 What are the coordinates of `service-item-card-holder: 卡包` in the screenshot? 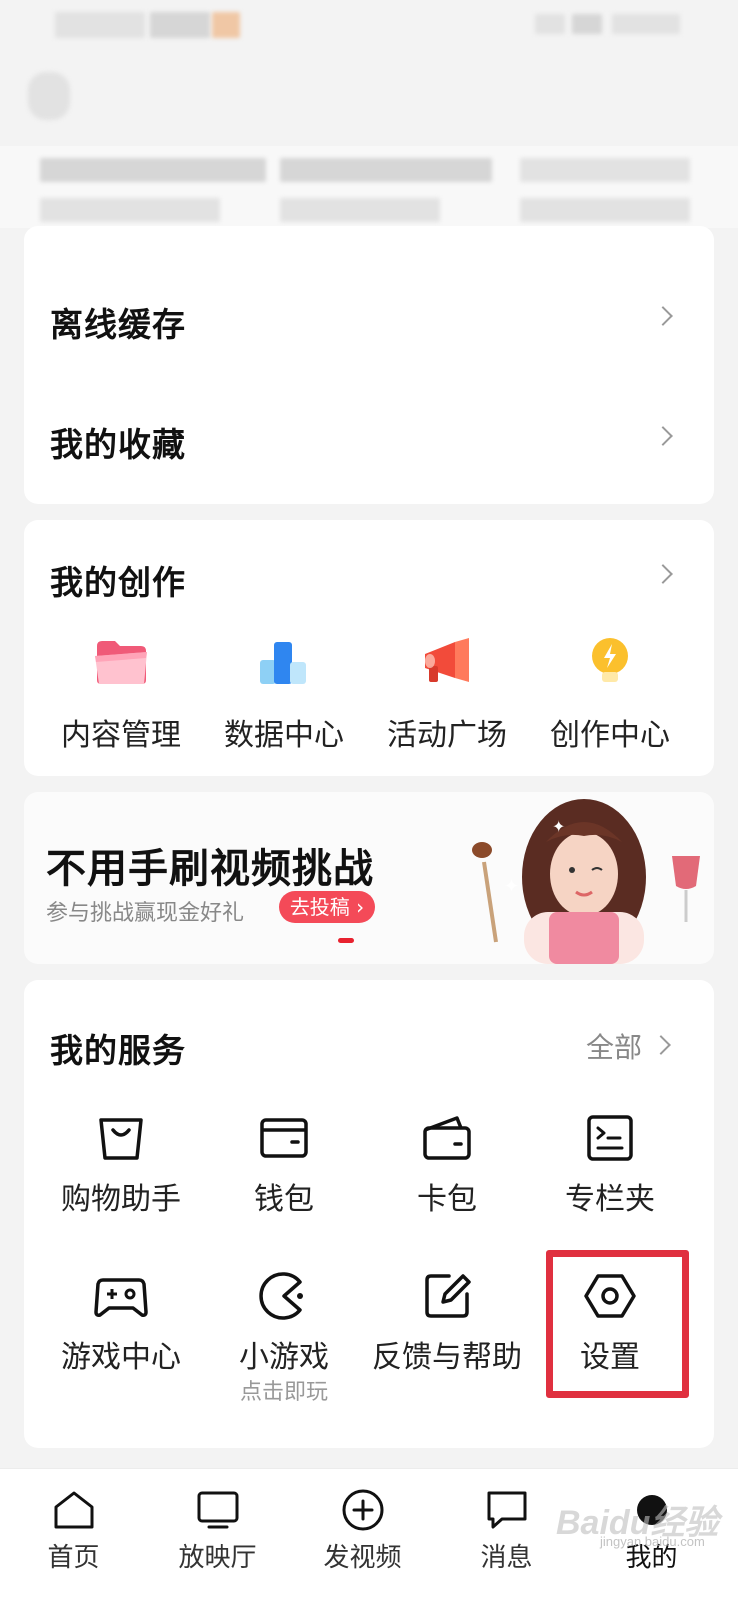 It's located at (447, 1165).